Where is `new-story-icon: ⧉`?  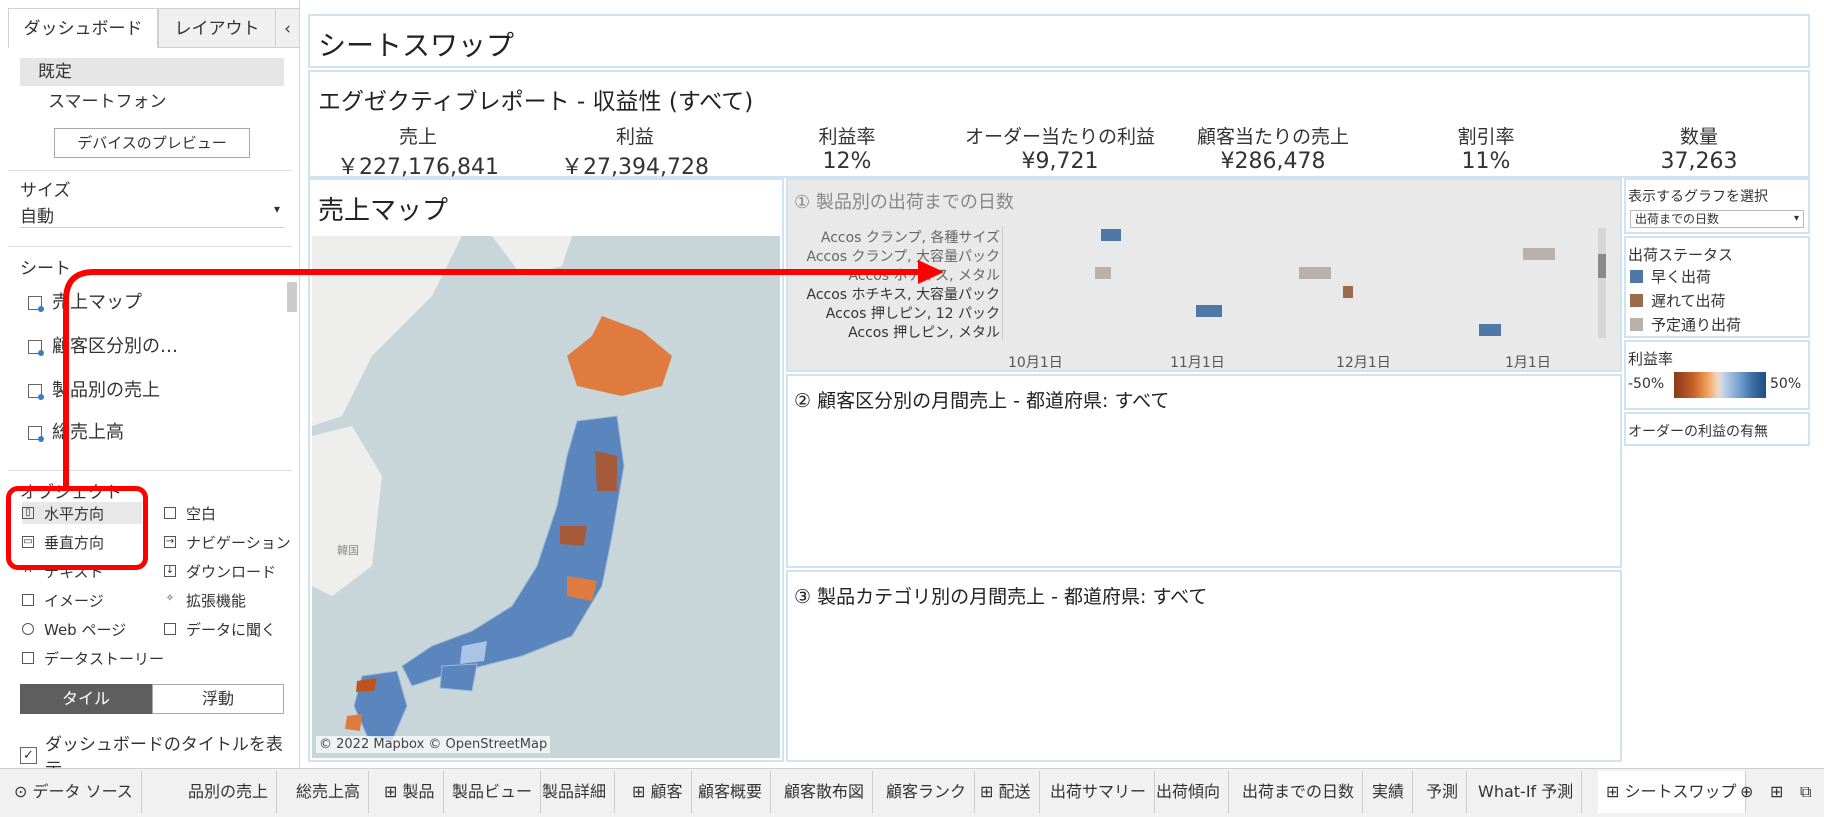 new-story-icon: ⧉ is located at coordinates (1805, 792).